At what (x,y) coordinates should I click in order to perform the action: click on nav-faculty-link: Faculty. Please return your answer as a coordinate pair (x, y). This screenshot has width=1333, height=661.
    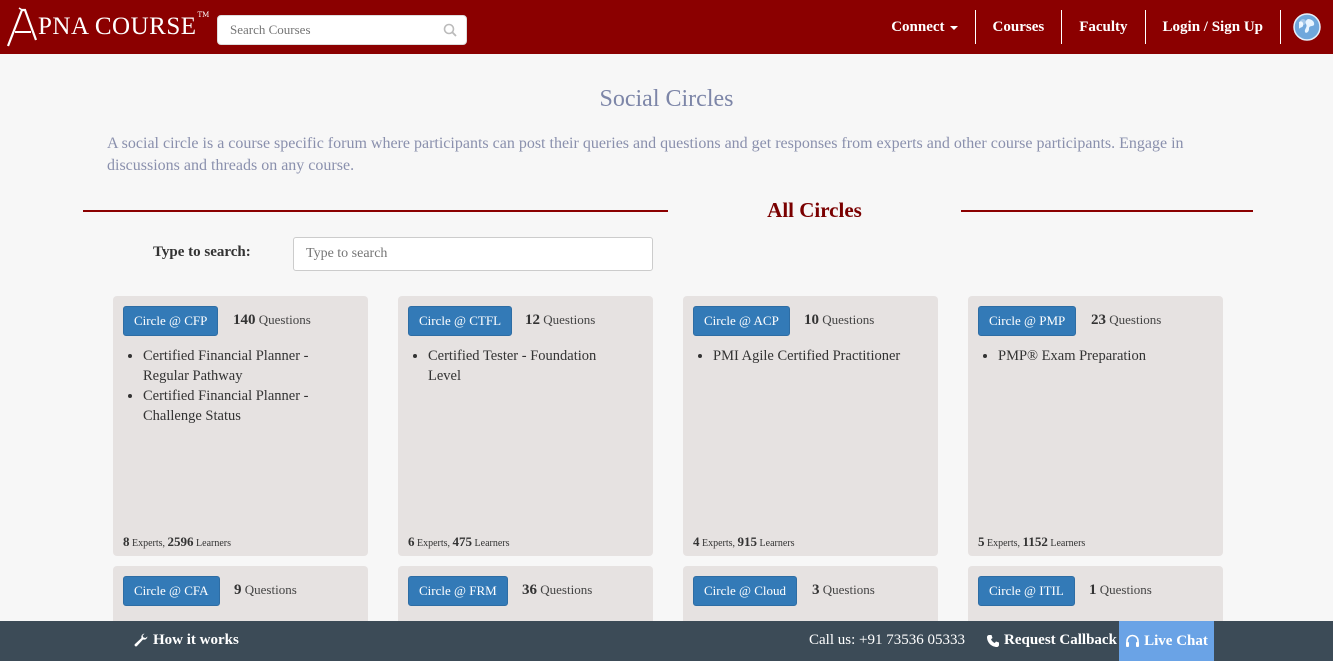
    Looking at the image, I should click on (1104, 27).